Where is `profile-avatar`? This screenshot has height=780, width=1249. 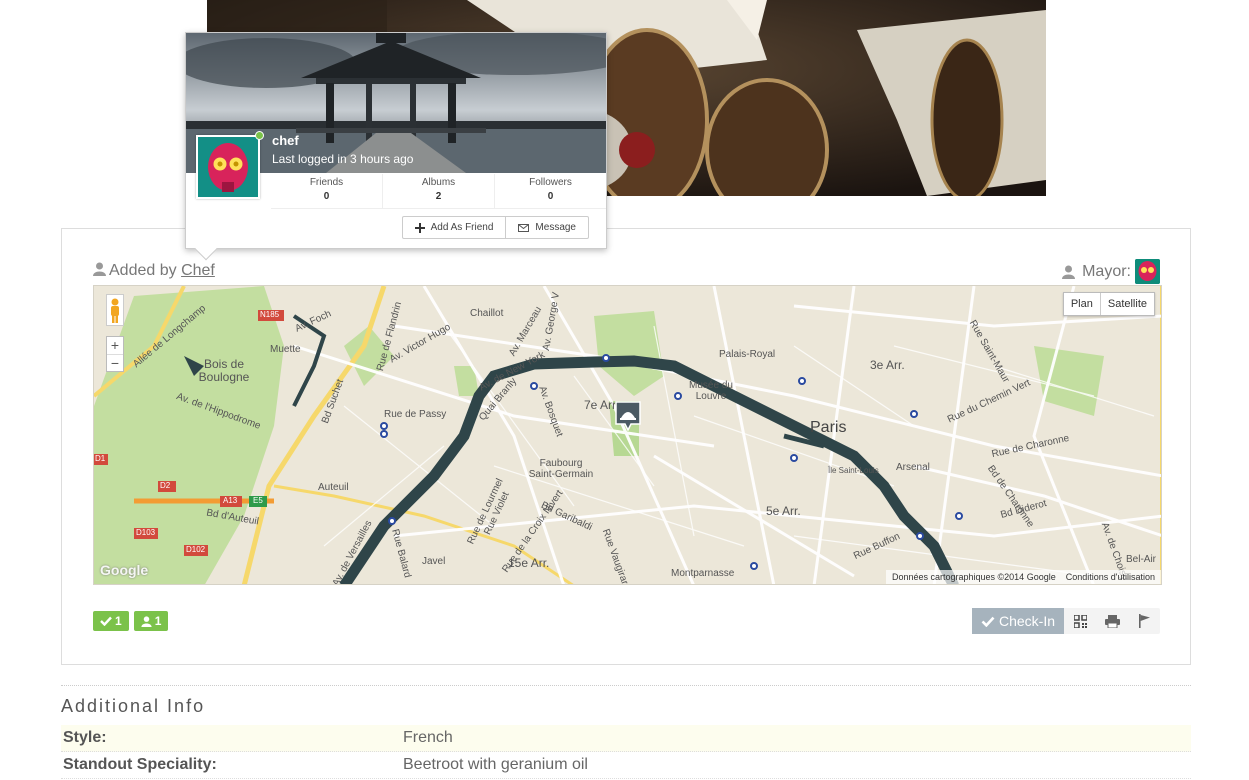 profile-avatar is located at coordinates (228, 167).